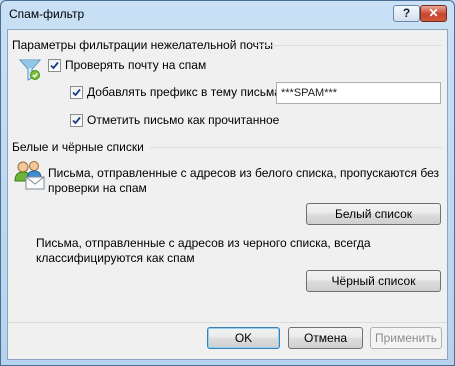  What do you see at coordinates (143, 45) in the screenshot?
I see `filter-group-header: Параметры фильтрации нежелательной почты` at bounding box center [143, 45].